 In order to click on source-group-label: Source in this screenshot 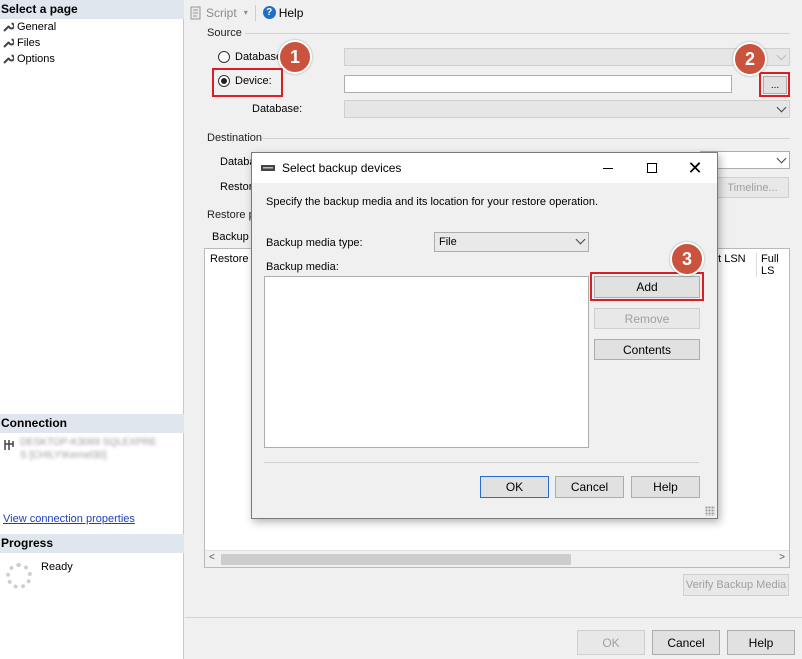, I will do `click(224, 33)`.